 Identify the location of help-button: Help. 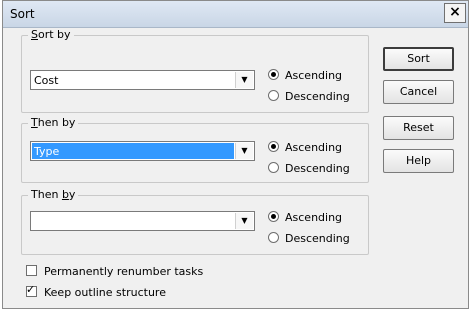
(418, 161).